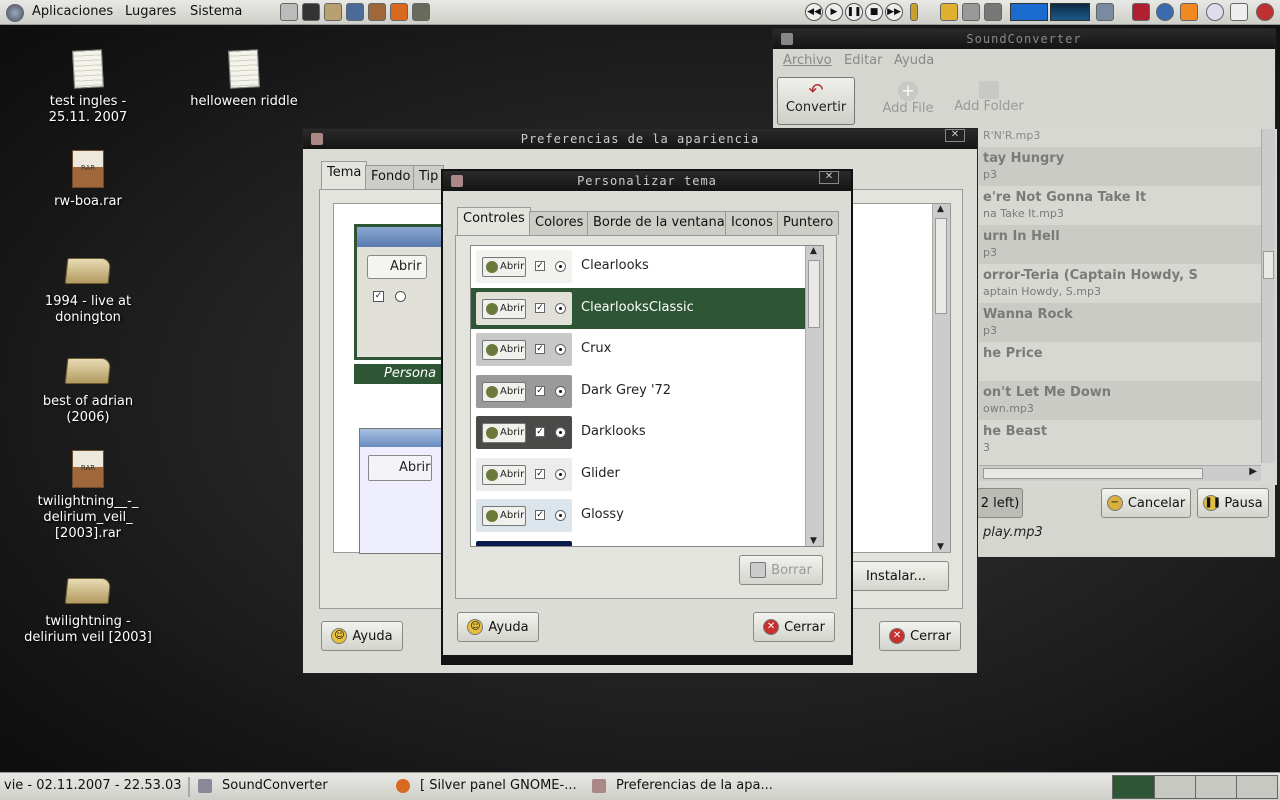  I want to click on add-file-button: + Add File, so click(908, 101).